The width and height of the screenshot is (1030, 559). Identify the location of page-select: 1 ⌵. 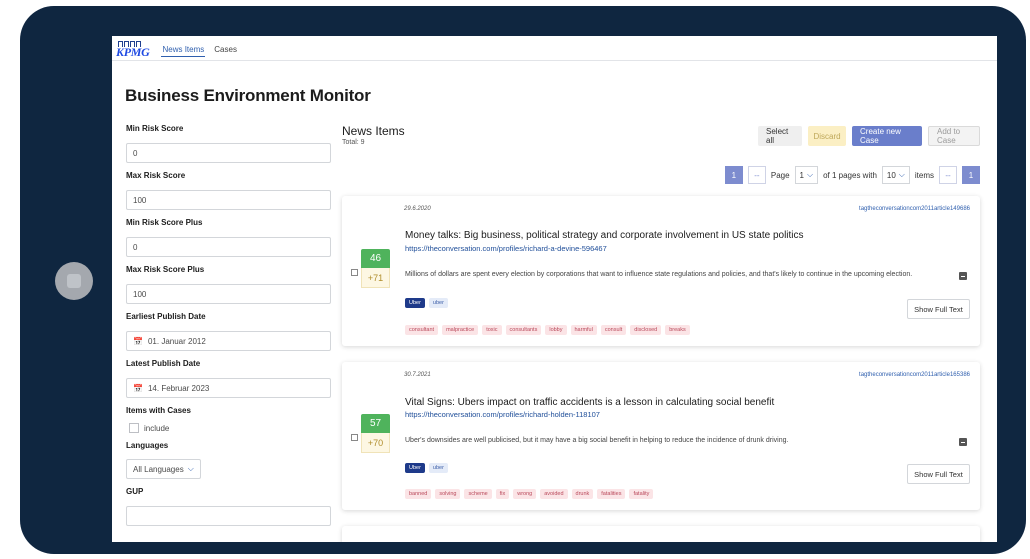
(806, 175).